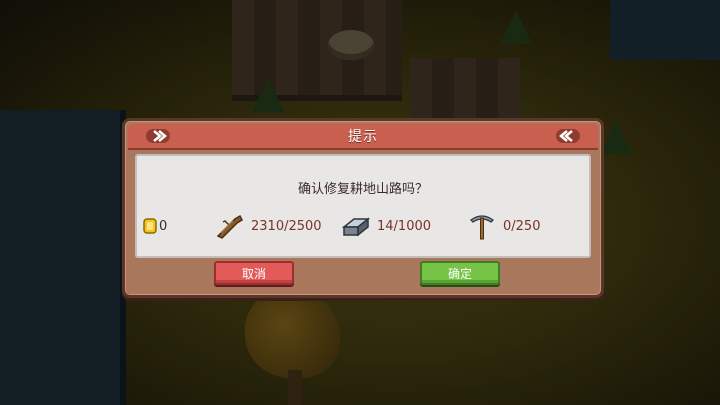 The width and height of the screenshot is (720, 405). I want to click on iron-cost-value: 14/1000, so click(404, 226).